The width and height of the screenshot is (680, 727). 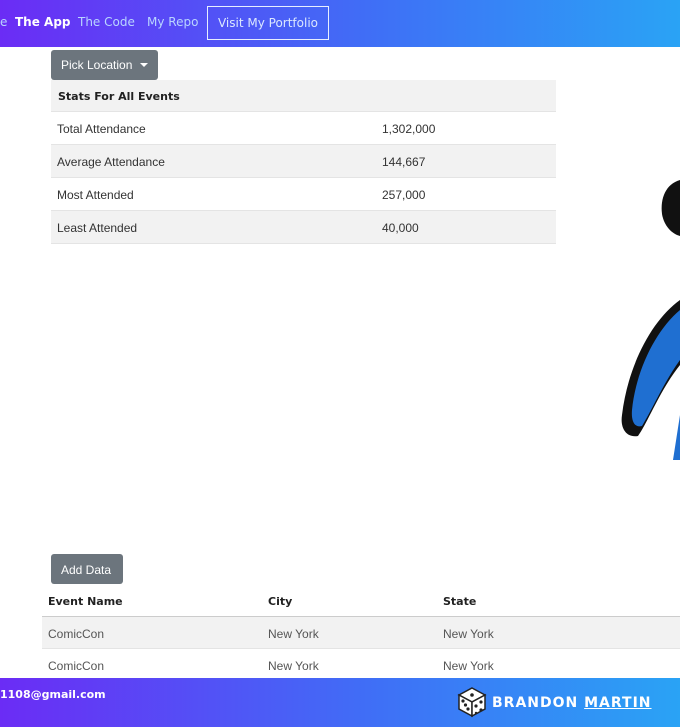 I want to click on brand-first-name: BRANDON, so click(x=535, y=703).